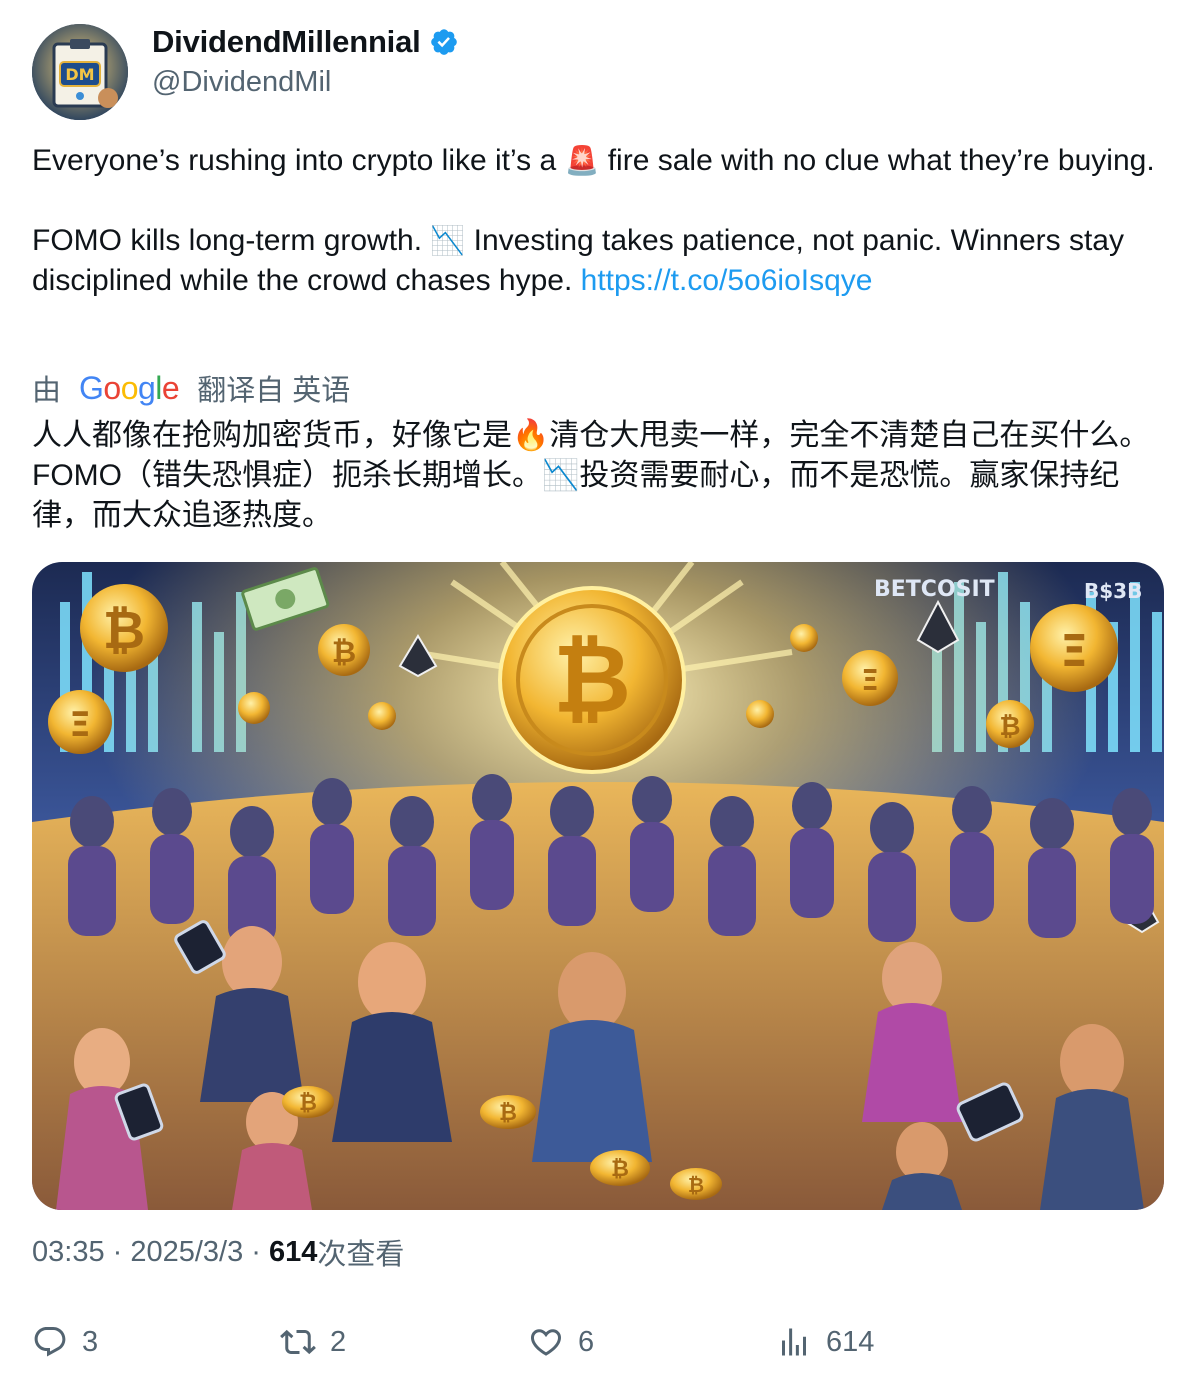  Describe the element at coordinates (727, 280) in the screenshot. I see `tweet-link: https://t.co/5o6ioIsqye` at that location.